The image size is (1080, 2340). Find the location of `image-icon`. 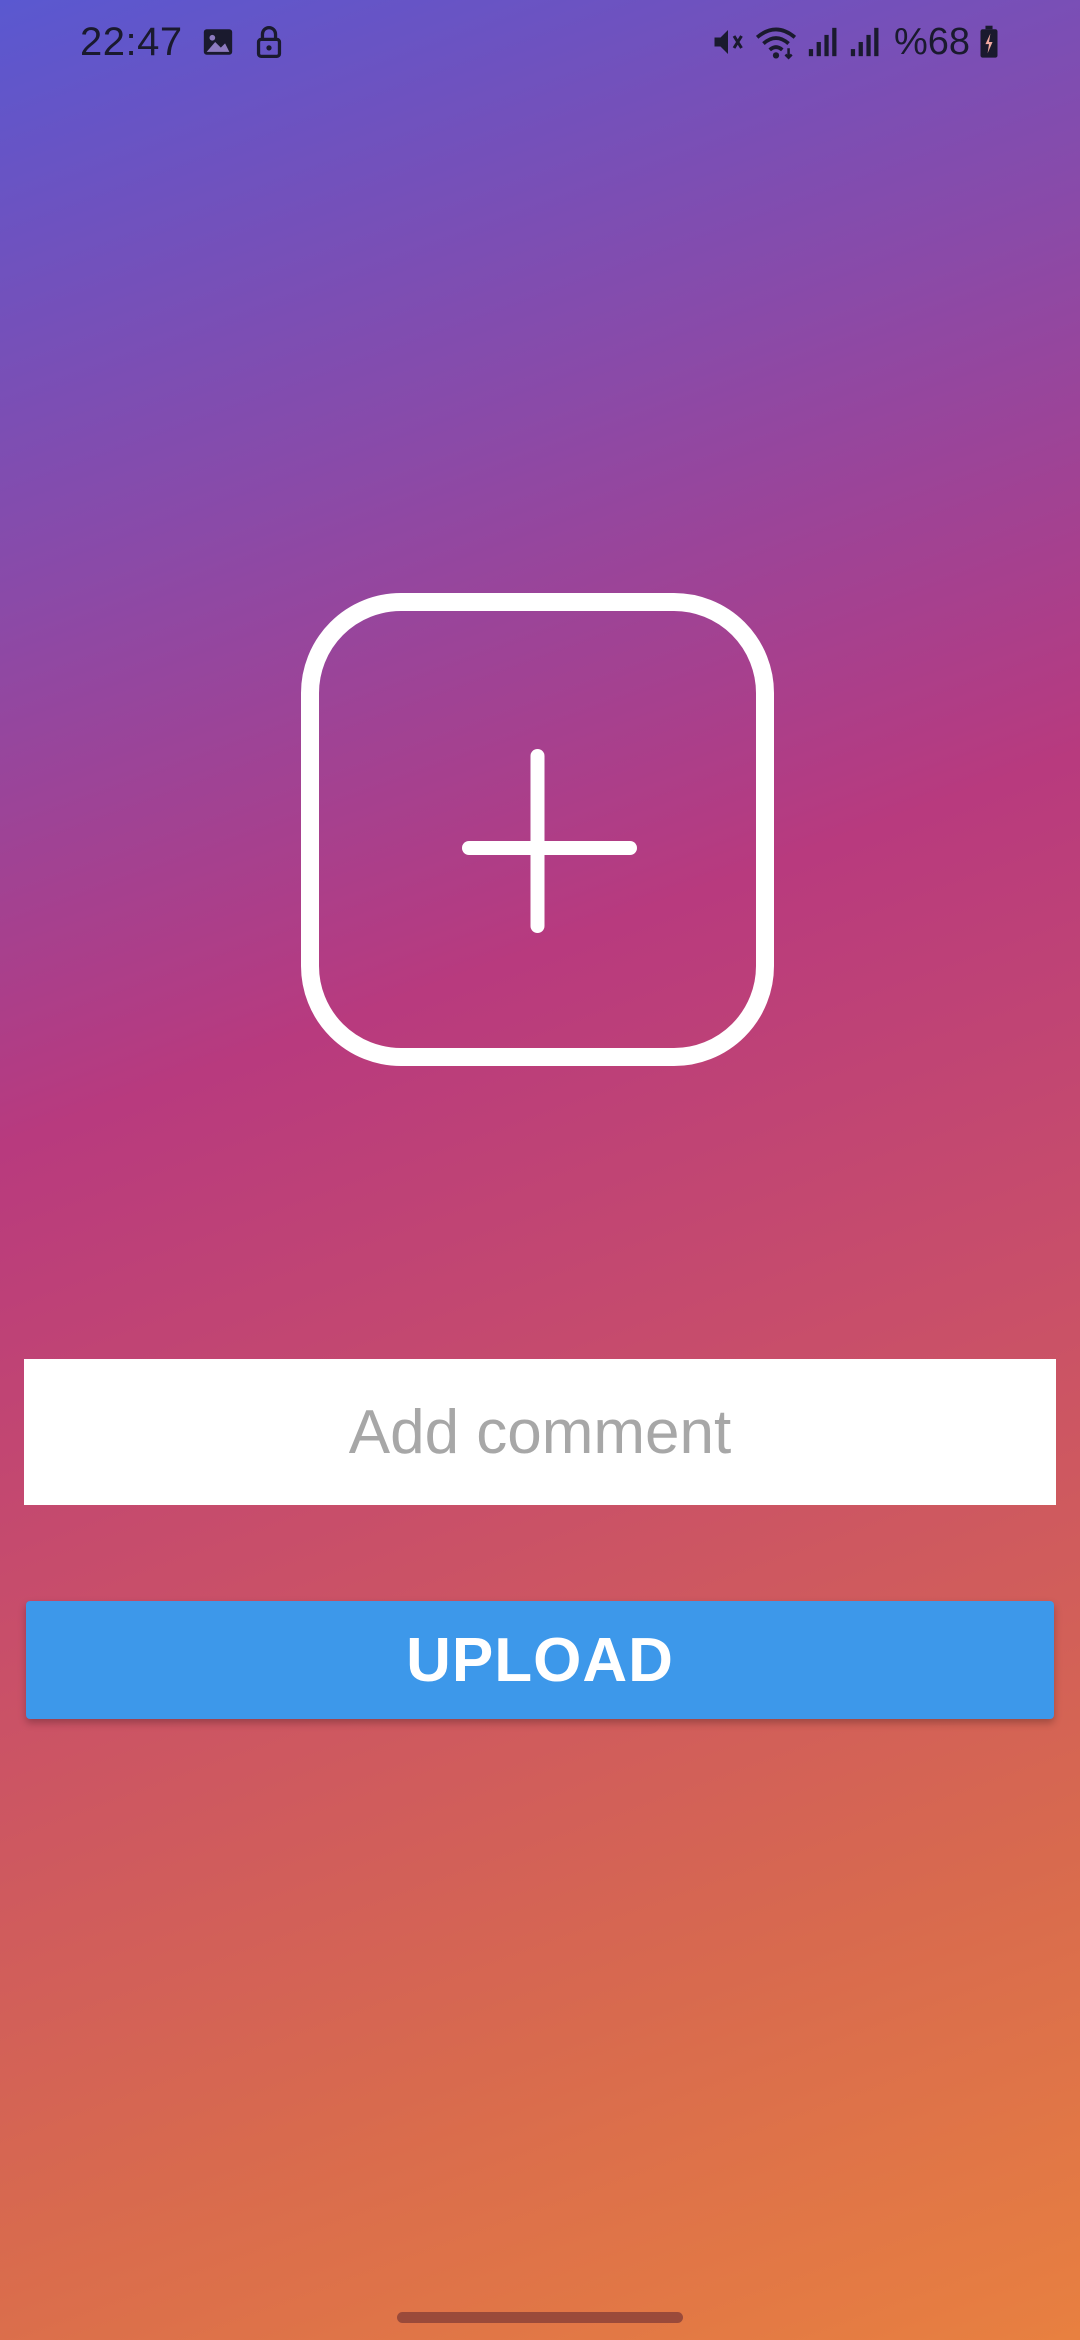

image-icon is located at coordinates (218, 42).